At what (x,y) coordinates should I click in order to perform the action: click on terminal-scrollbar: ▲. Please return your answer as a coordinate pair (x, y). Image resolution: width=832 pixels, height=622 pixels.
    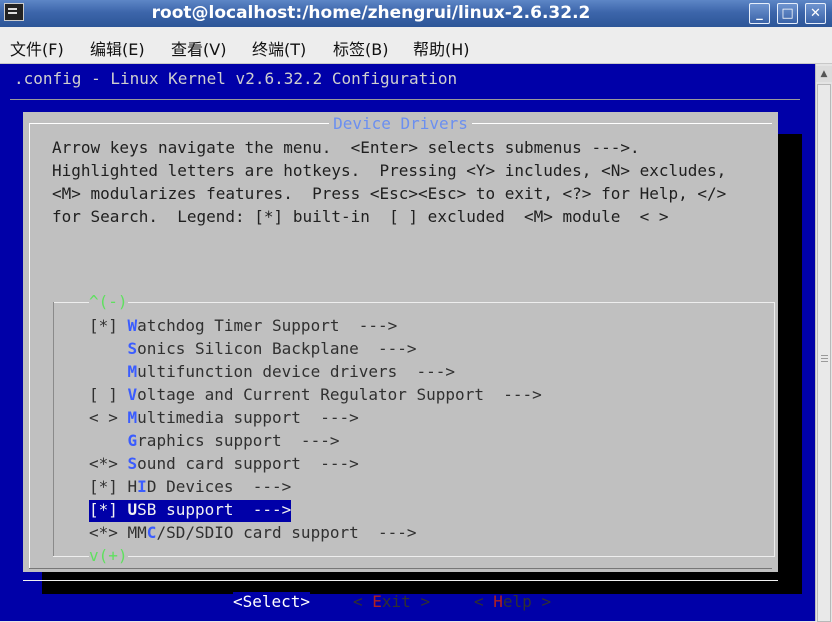
    Looking at the image, I should click on (823, 343).